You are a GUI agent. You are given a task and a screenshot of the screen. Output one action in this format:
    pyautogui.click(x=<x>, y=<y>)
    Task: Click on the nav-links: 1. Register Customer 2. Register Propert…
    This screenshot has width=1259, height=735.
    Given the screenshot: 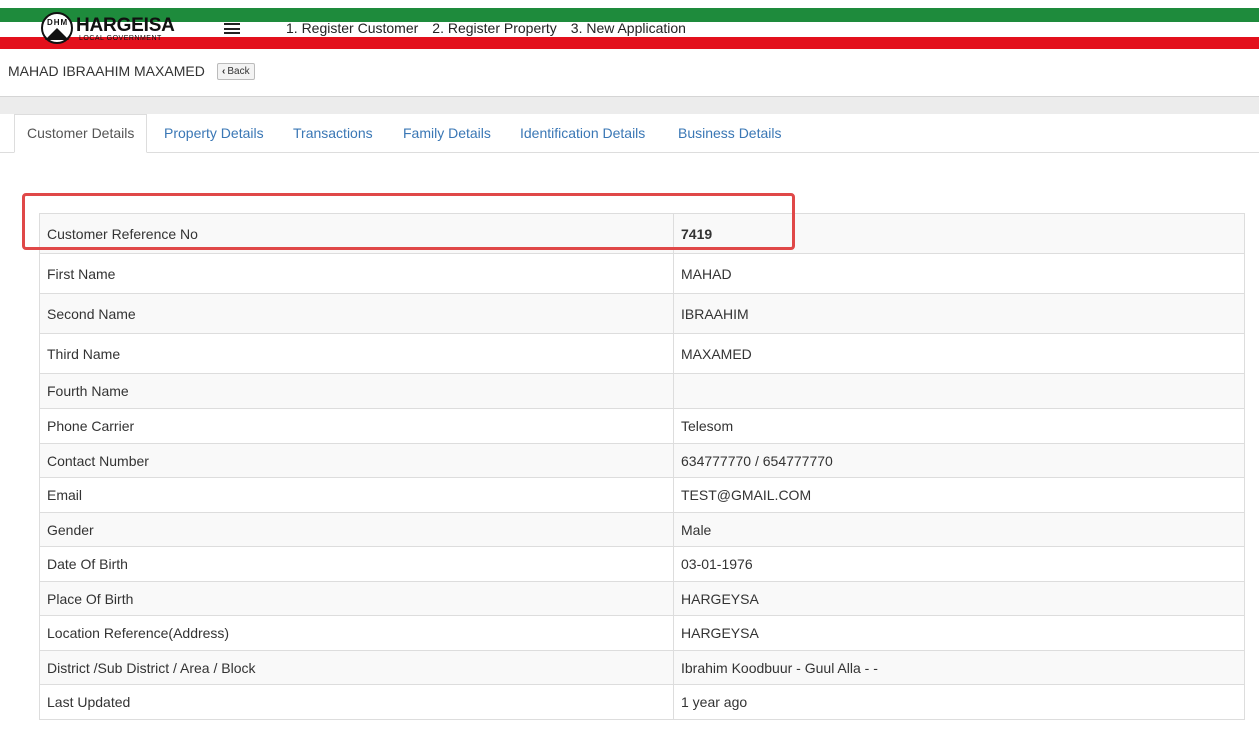 What is the action you would take?
    pyautogui.click(x=486, y=28)
    